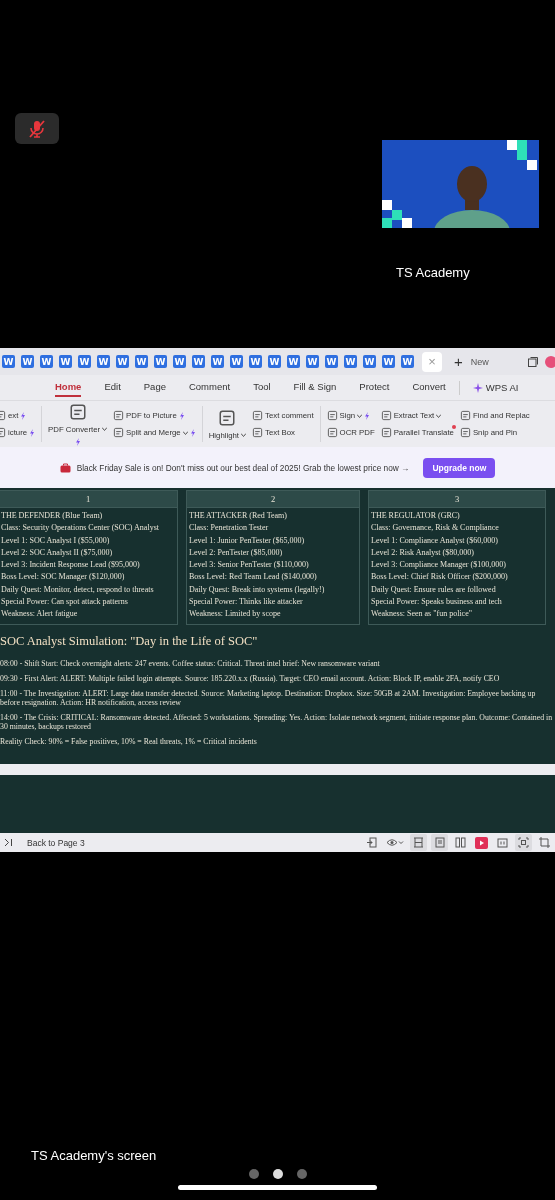  I want to click on single-page-icon, so click(439, 842).